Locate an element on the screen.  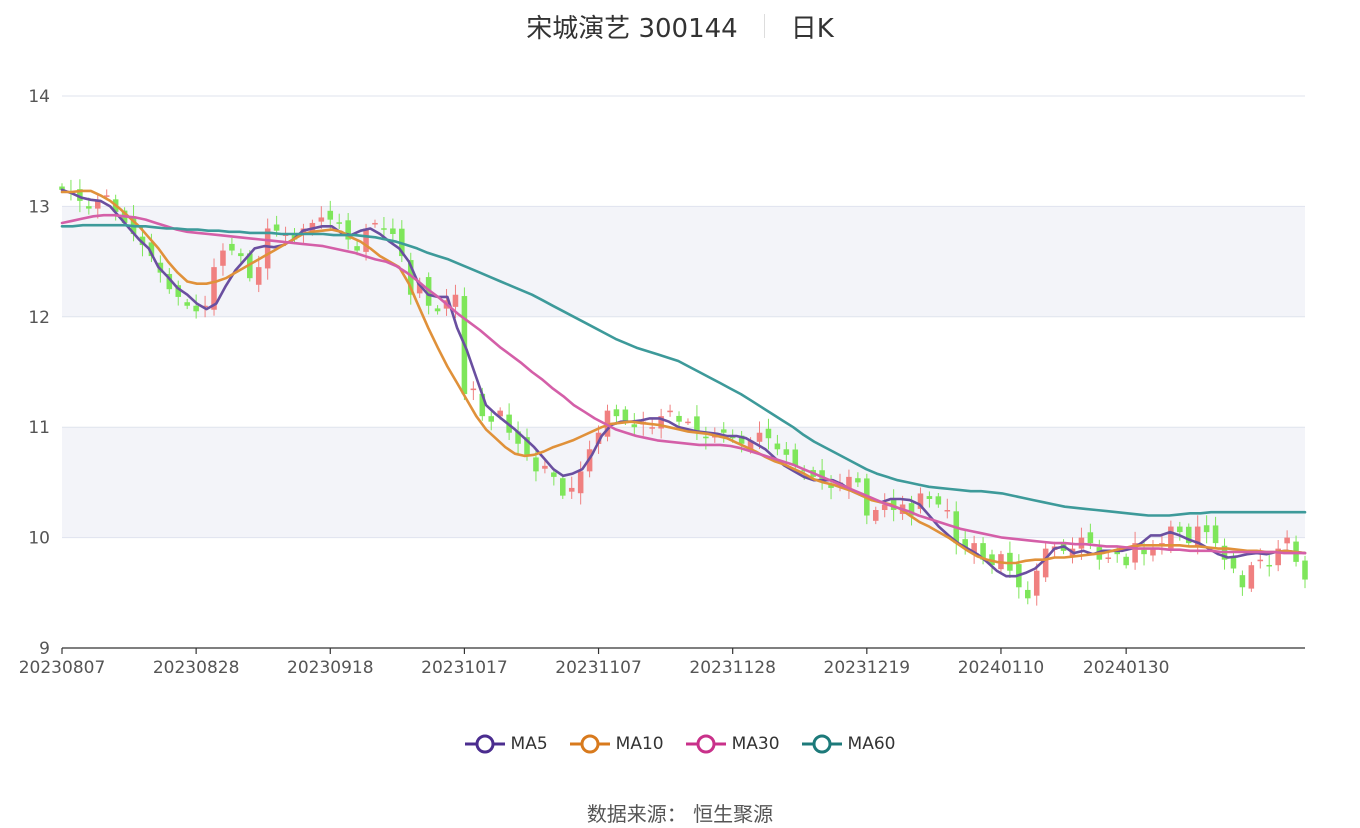
x-tick-label: 20240110 is located at coordinates (1001, 668).